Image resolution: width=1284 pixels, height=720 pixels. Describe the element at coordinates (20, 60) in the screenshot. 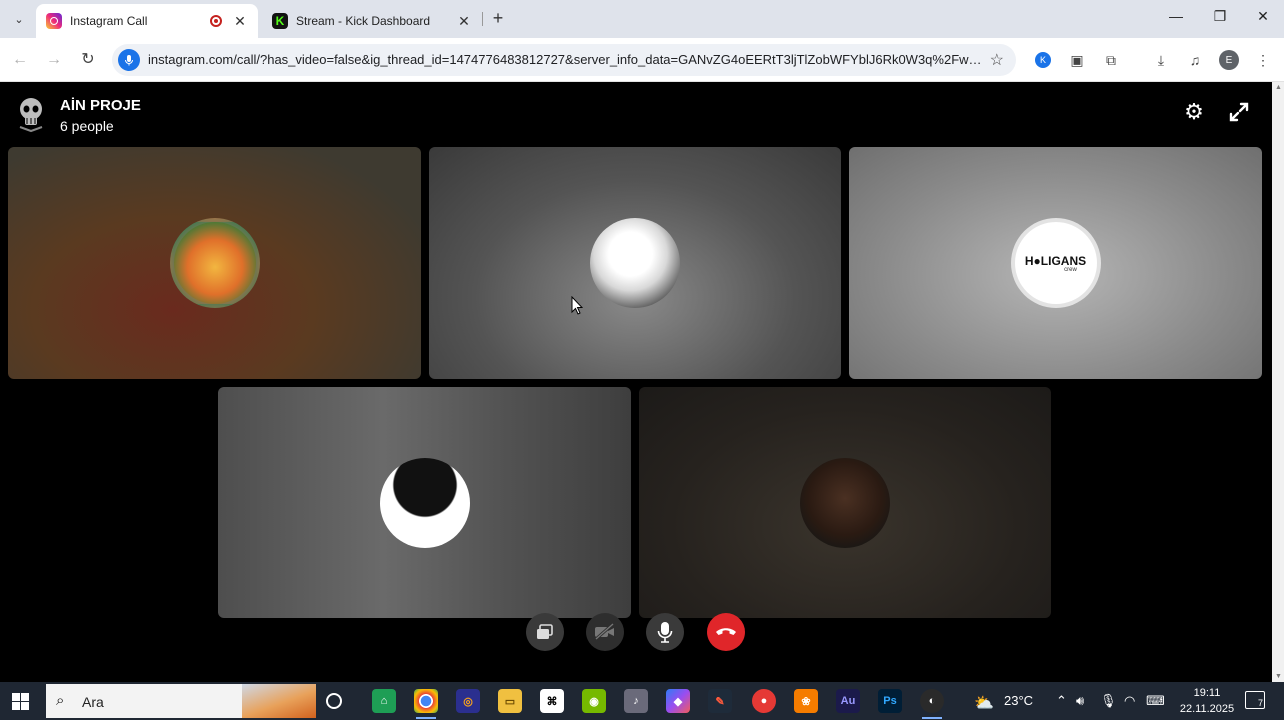

I see `back-button: ←` at that location.